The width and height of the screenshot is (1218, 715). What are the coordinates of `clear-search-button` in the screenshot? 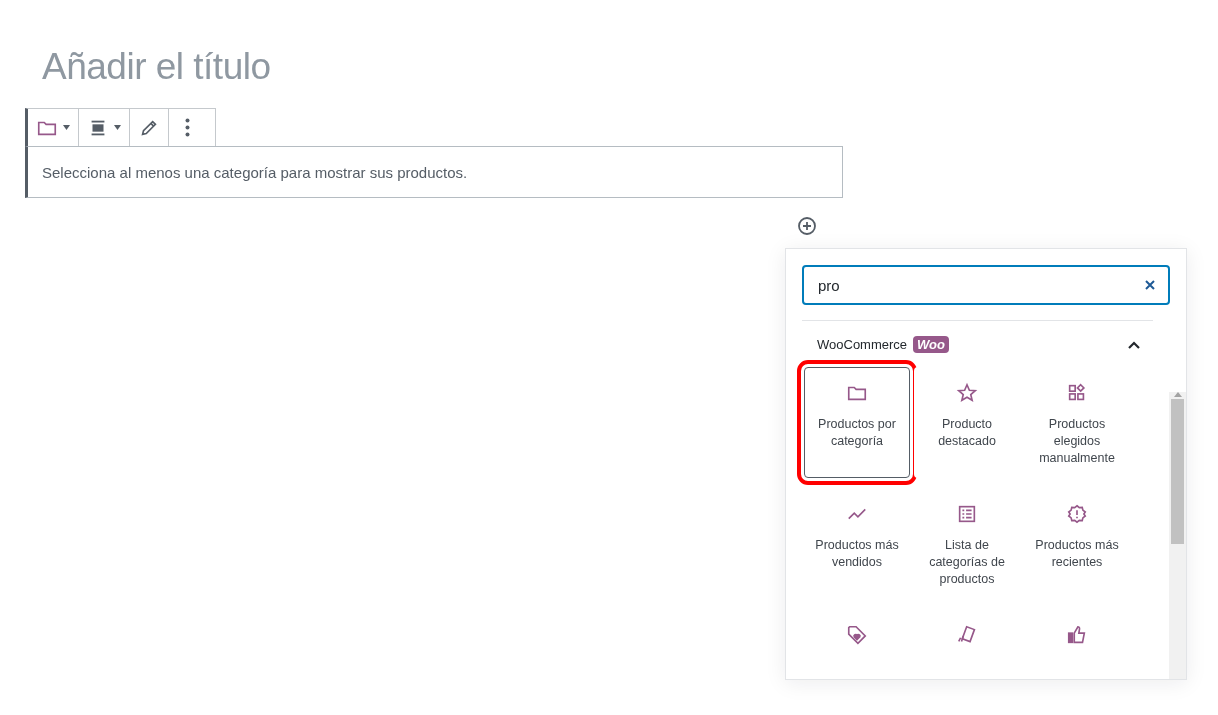 It's located at (1150, 285).